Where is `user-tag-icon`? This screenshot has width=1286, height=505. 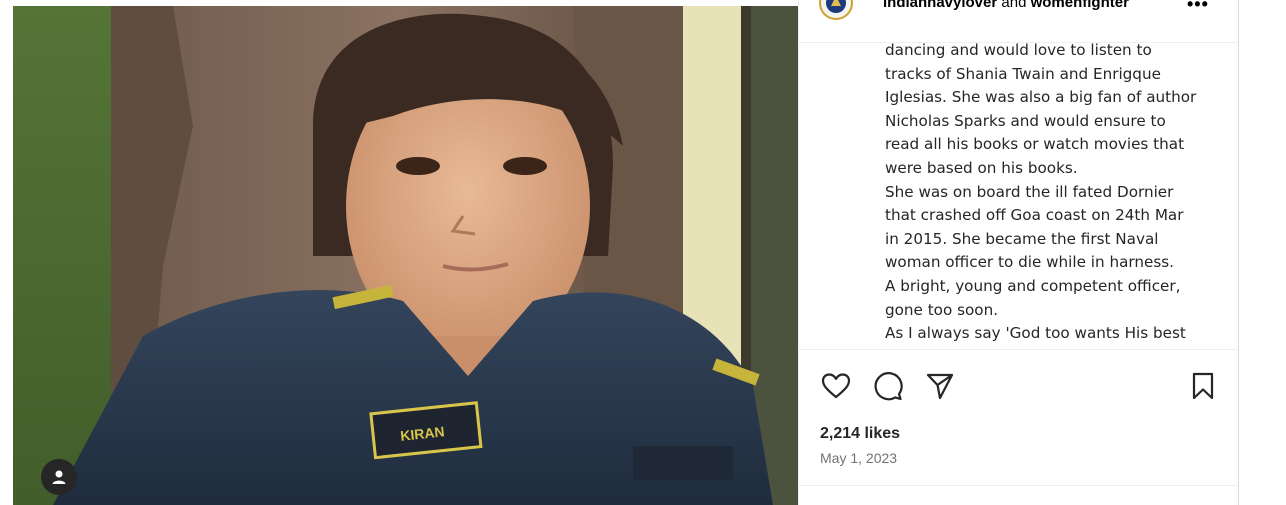
user-tag-icon is located at coordinates (59, 477).